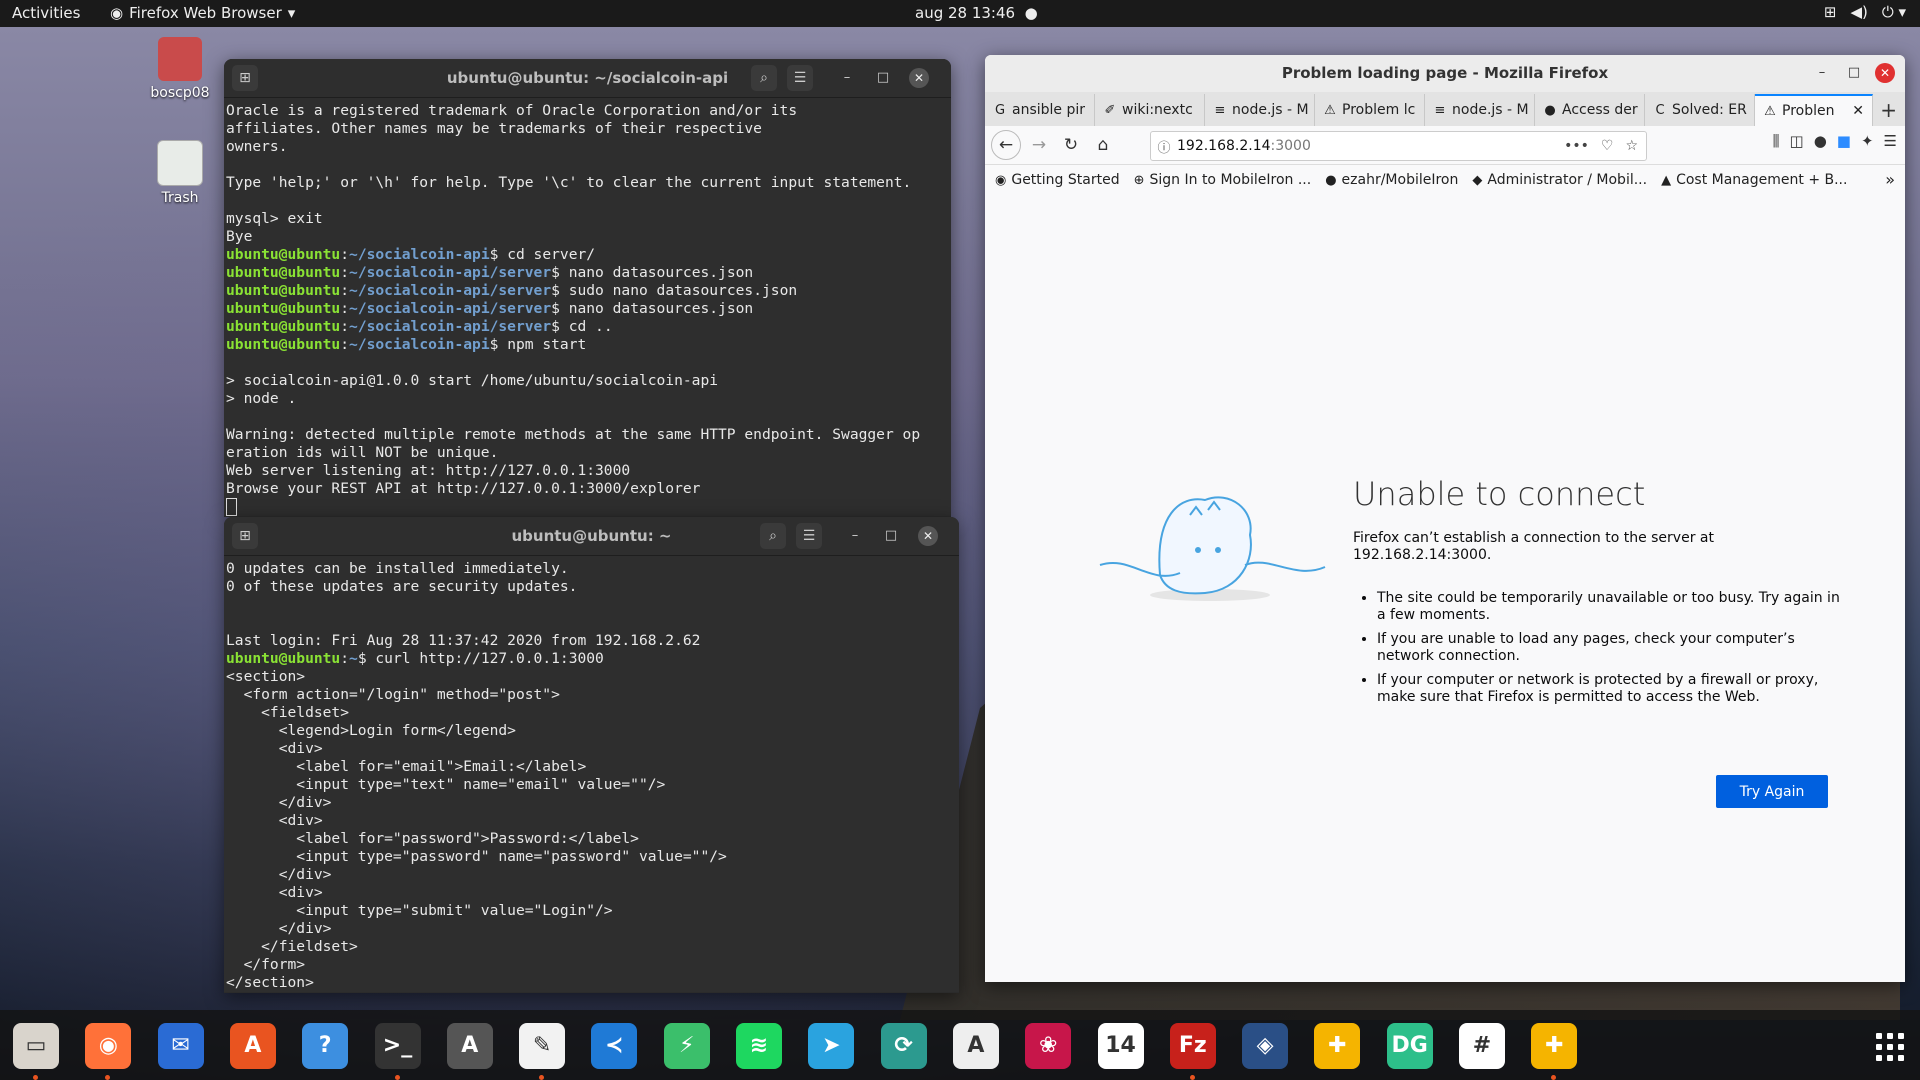  Describe the element at coordinates (686, 1046) in the screenshot. I see `postman-icon: ⚡` at that location.